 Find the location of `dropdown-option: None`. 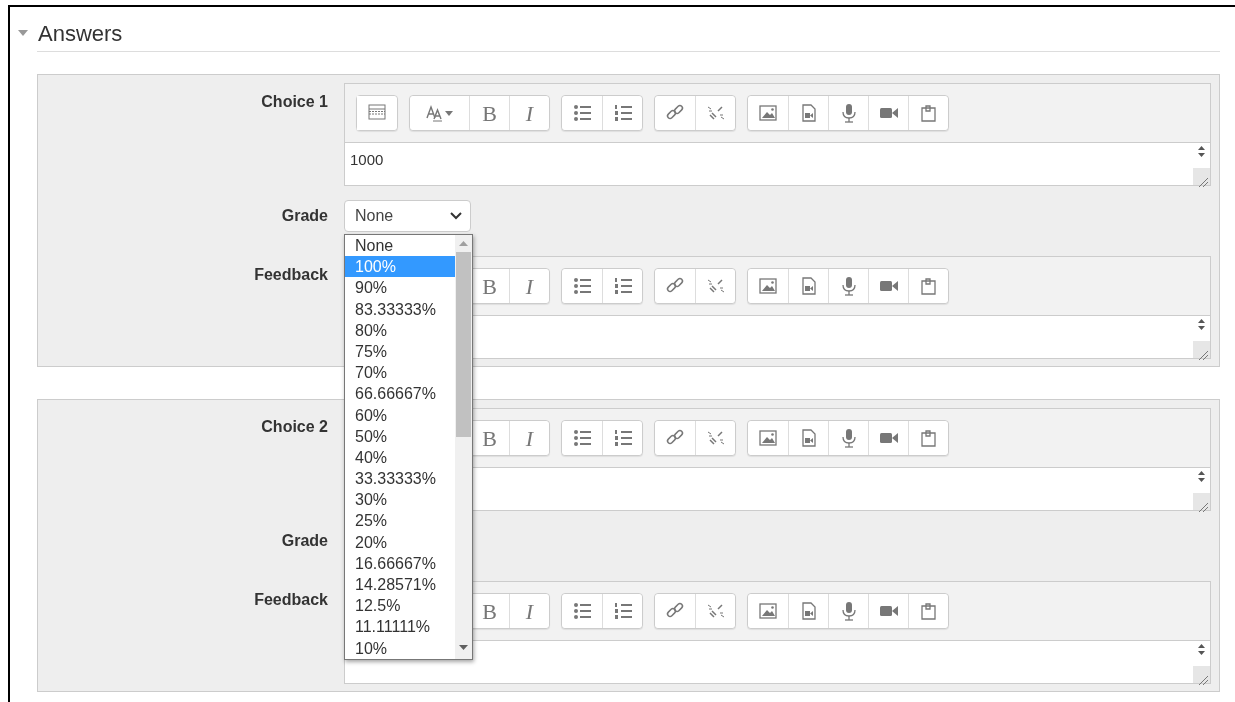

dropdown-option: None is located at coordinates (400, 246).